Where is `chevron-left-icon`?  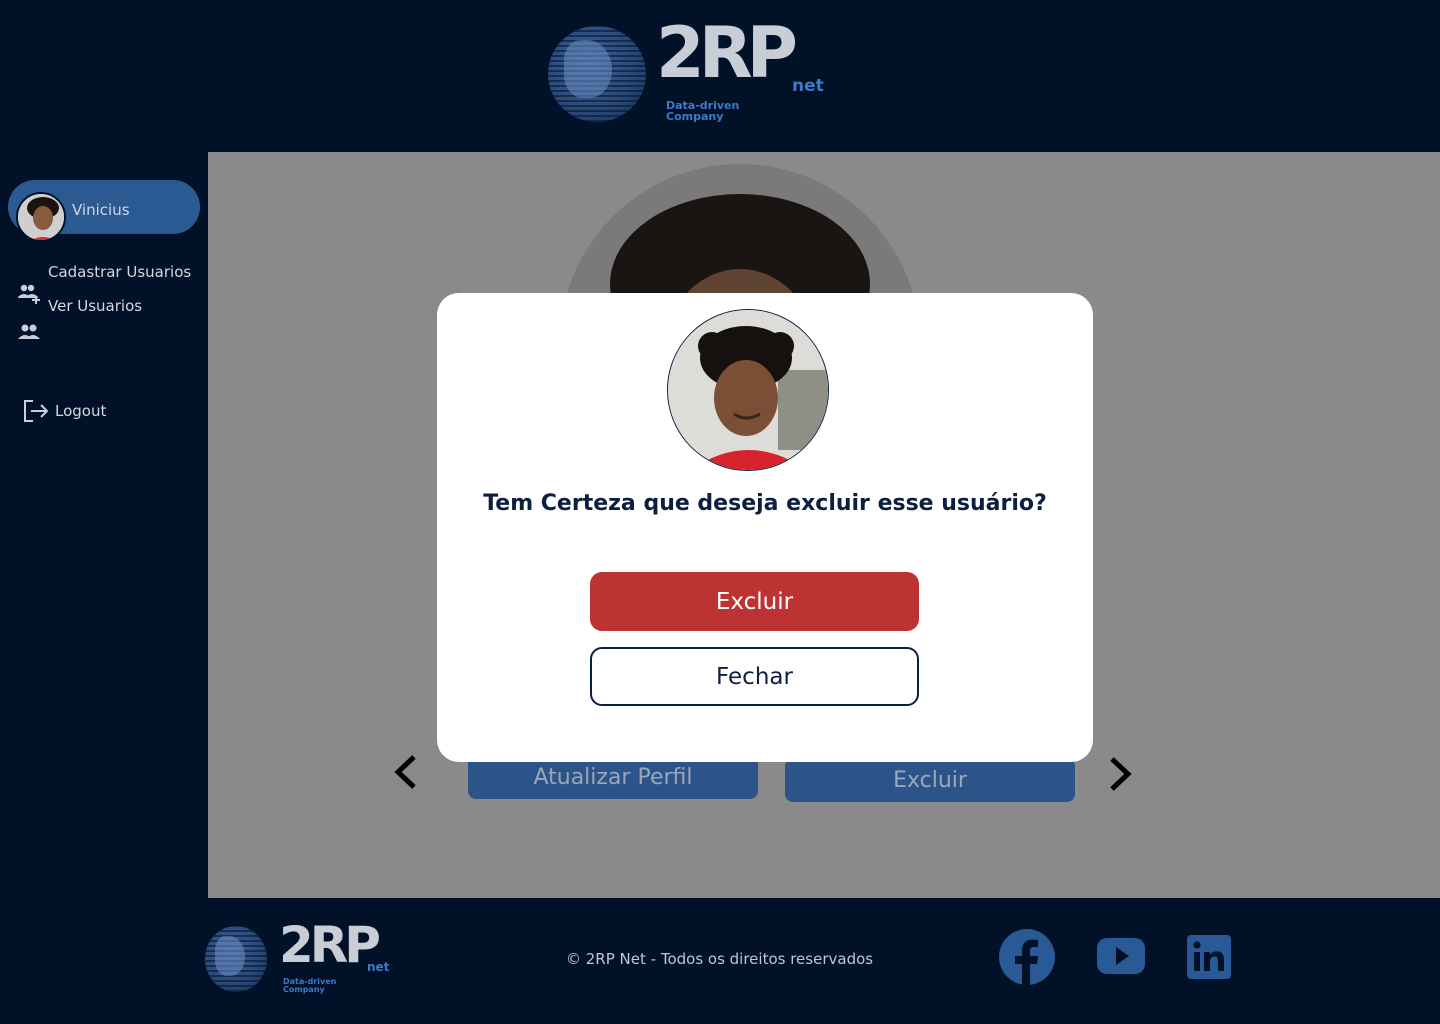 chevron-left-icon is located at coordinates (405, 772).